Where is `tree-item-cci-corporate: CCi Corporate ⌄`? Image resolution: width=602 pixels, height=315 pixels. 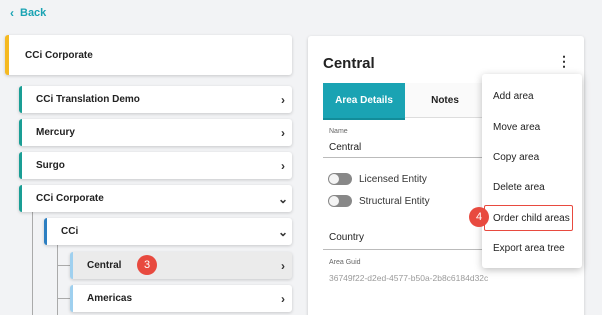 tree-item-cci-corporate: CCi Corporate ⌄ is located at coordinates (155, 198).